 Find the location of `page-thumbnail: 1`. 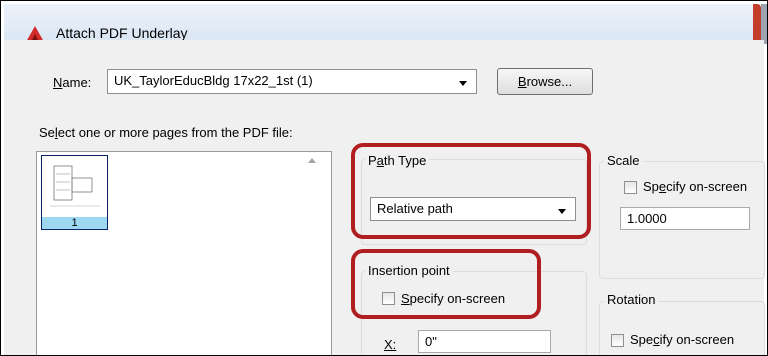

page-thumbnail: 1 is located at coordinates (74, 192).